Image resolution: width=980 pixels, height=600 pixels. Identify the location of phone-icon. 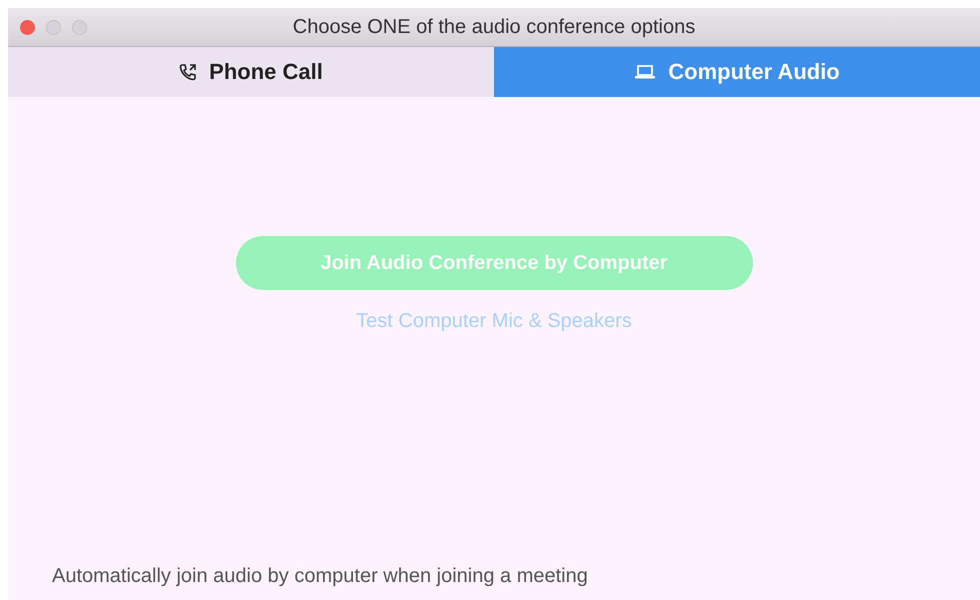
(188, 72).